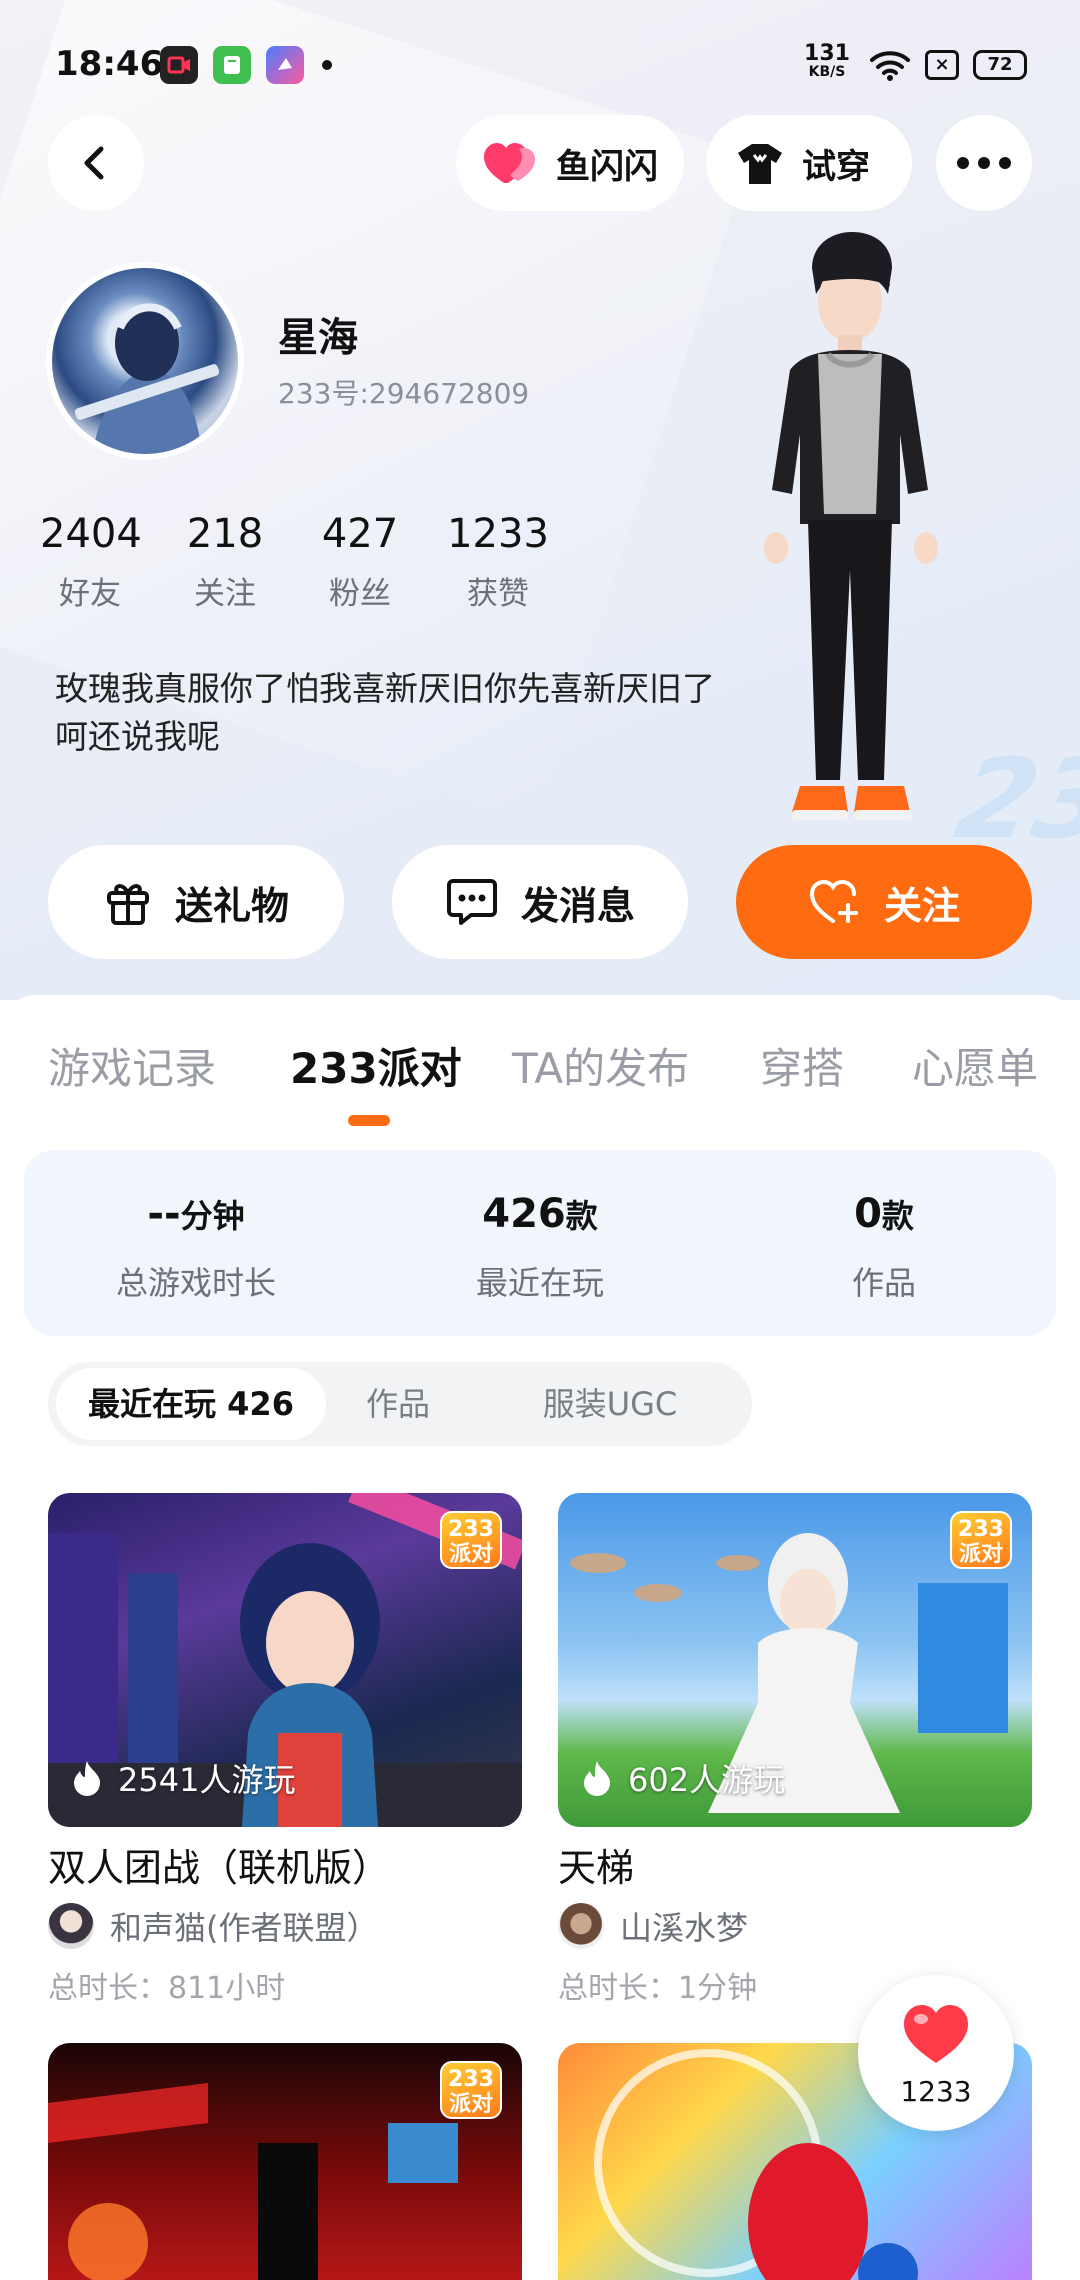  What do you see at coordinates (145, 361) in the screenshot?
I see `user-avatar` at bounding box center [145, 361].